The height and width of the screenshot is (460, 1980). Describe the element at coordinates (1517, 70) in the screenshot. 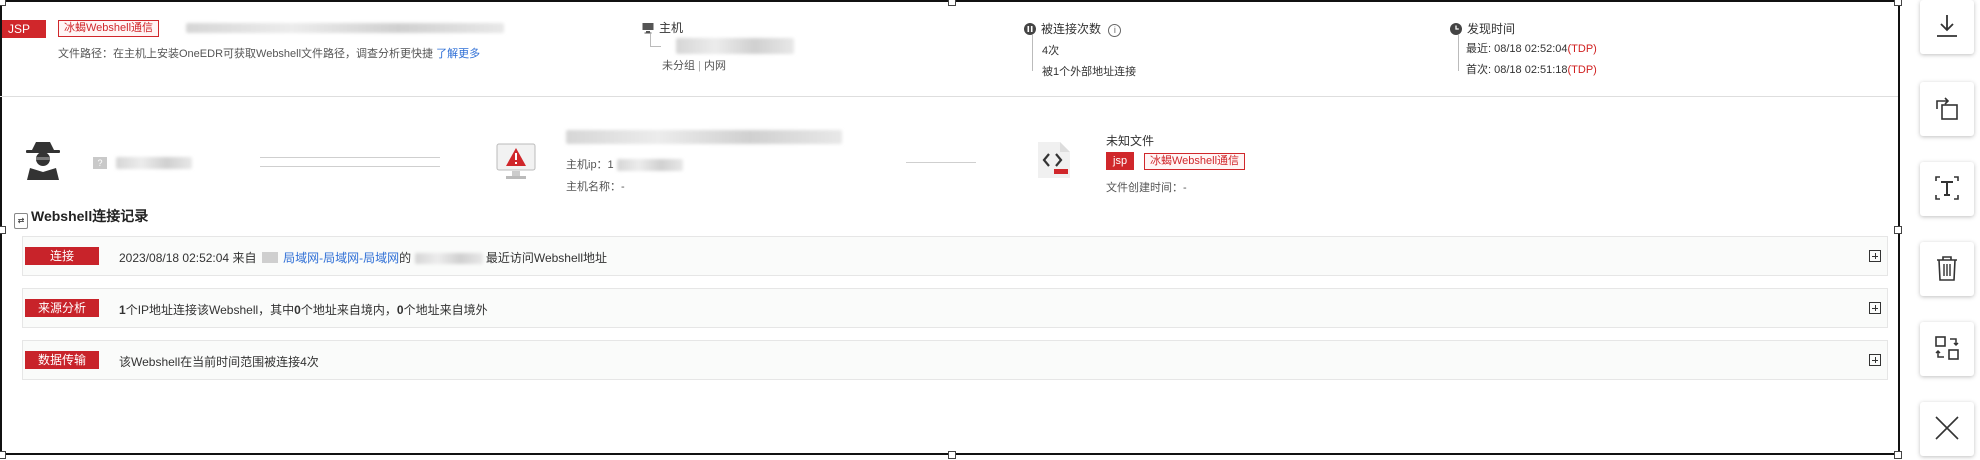

I see `first-label: 首次: 08/18 02:51:18` at that location.